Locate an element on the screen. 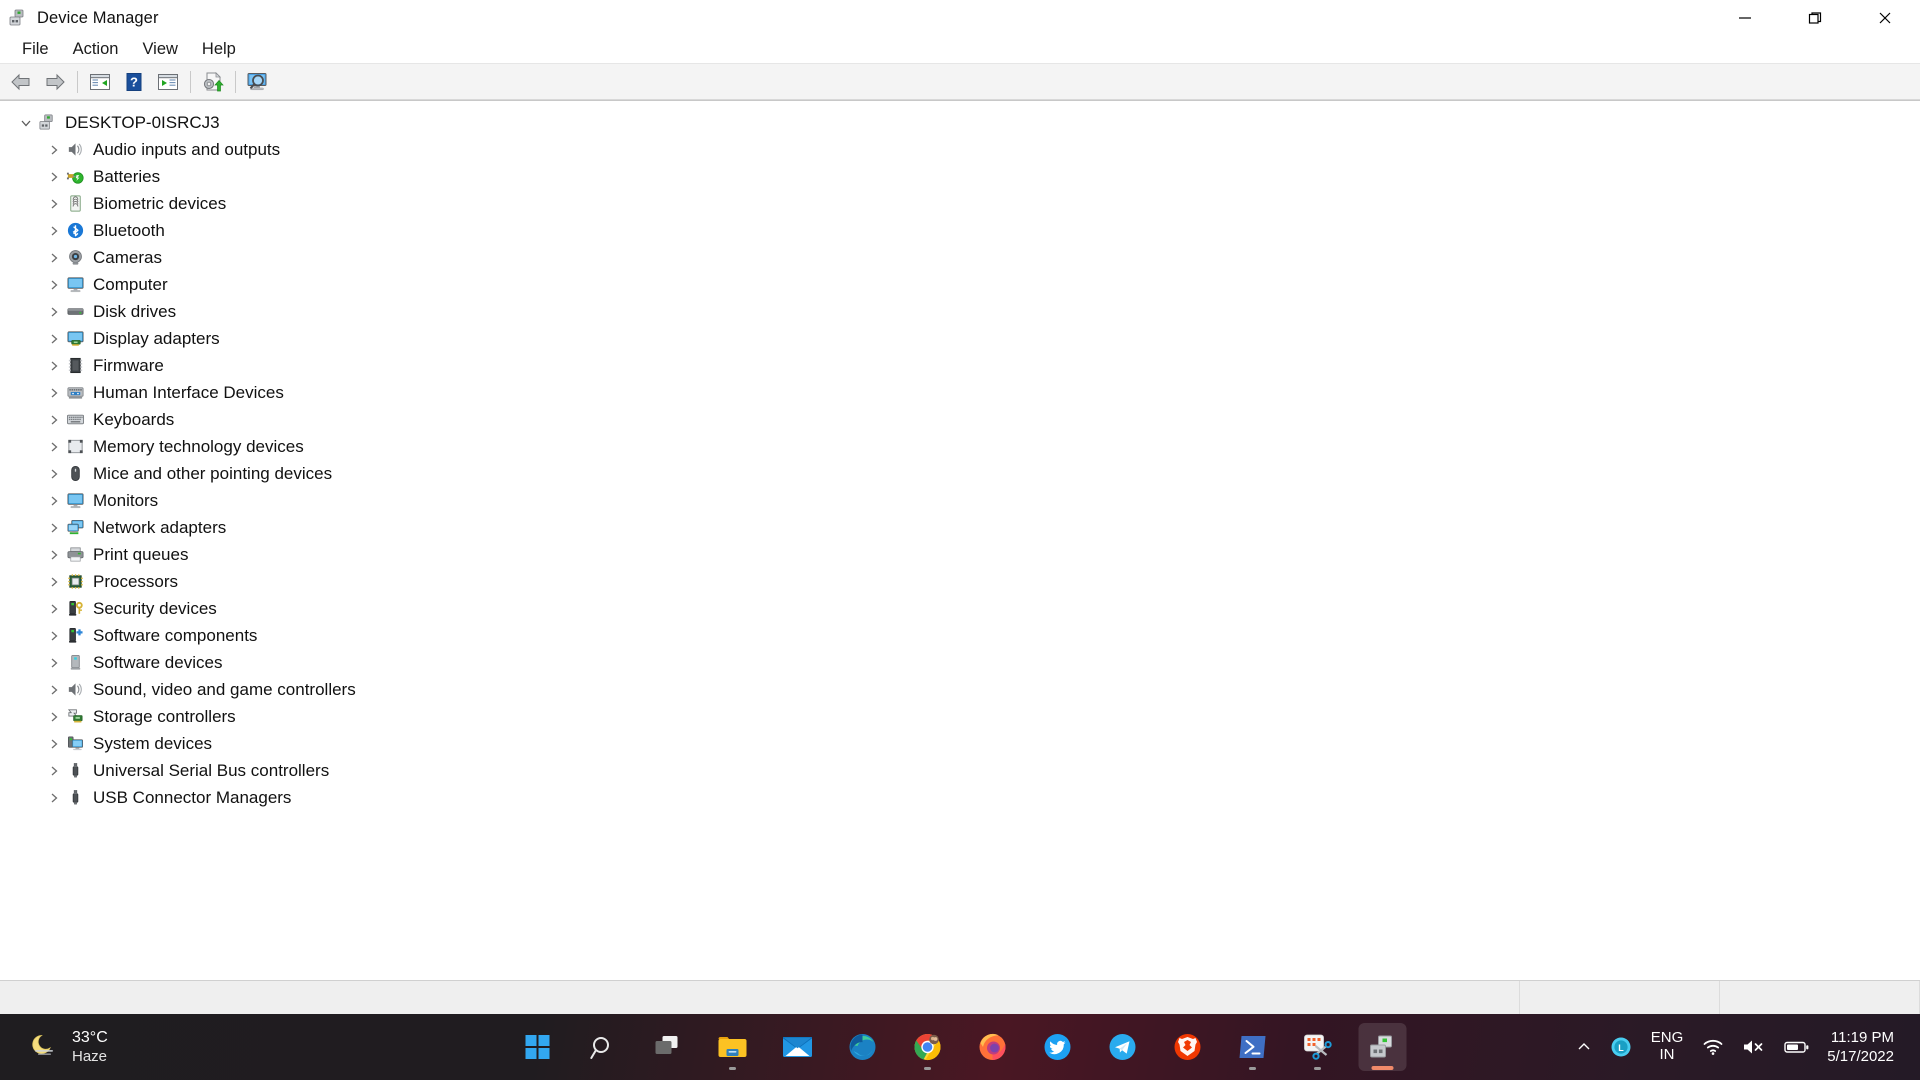  tree-item: Software devices is located at coordinates (965, 662).